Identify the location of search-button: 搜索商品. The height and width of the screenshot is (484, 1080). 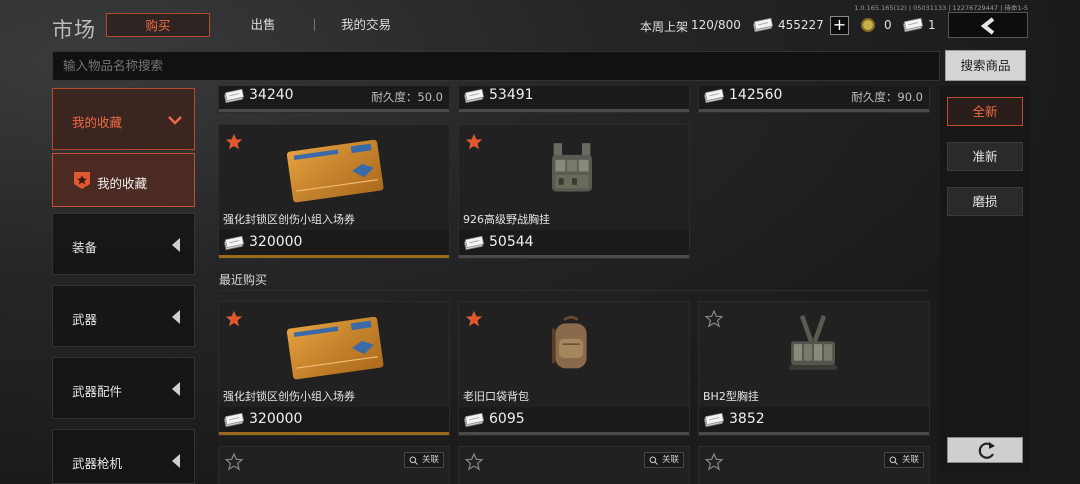
(985, 65).